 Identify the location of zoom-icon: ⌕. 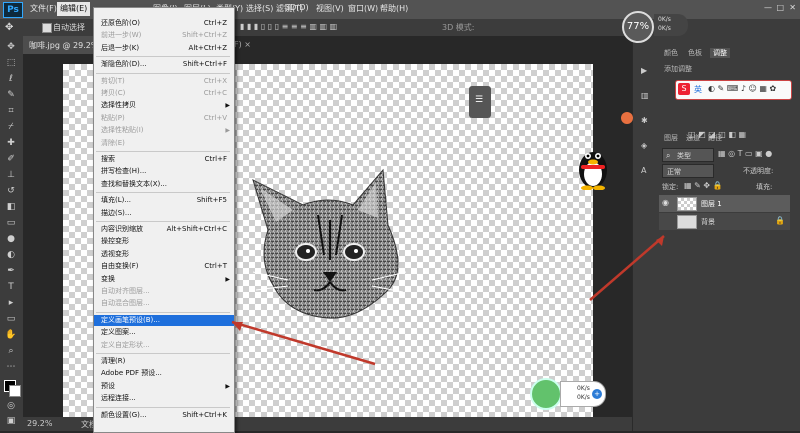
(11, 351).